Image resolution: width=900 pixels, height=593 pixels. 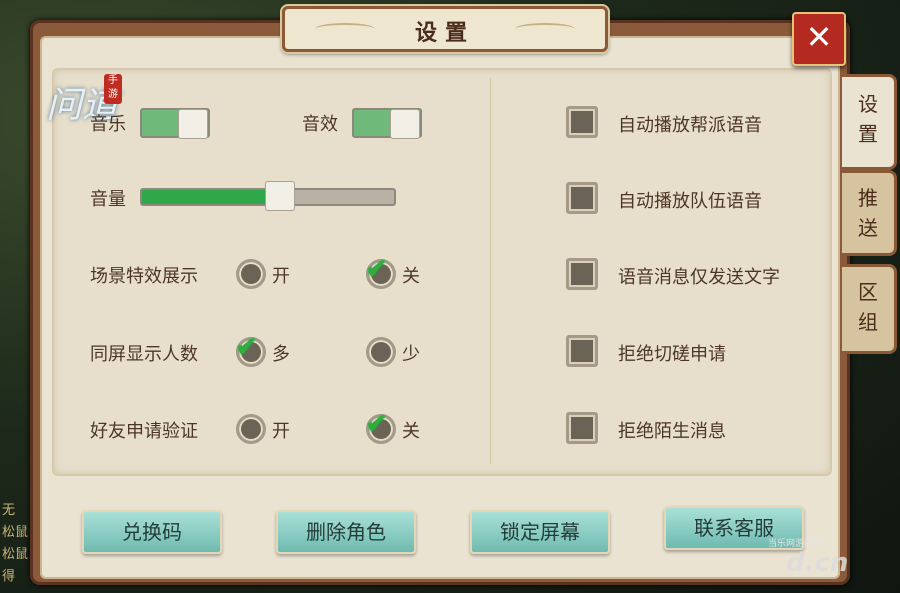 I want to click on checkbox-reject-strangers, so click(x=582, y=428).